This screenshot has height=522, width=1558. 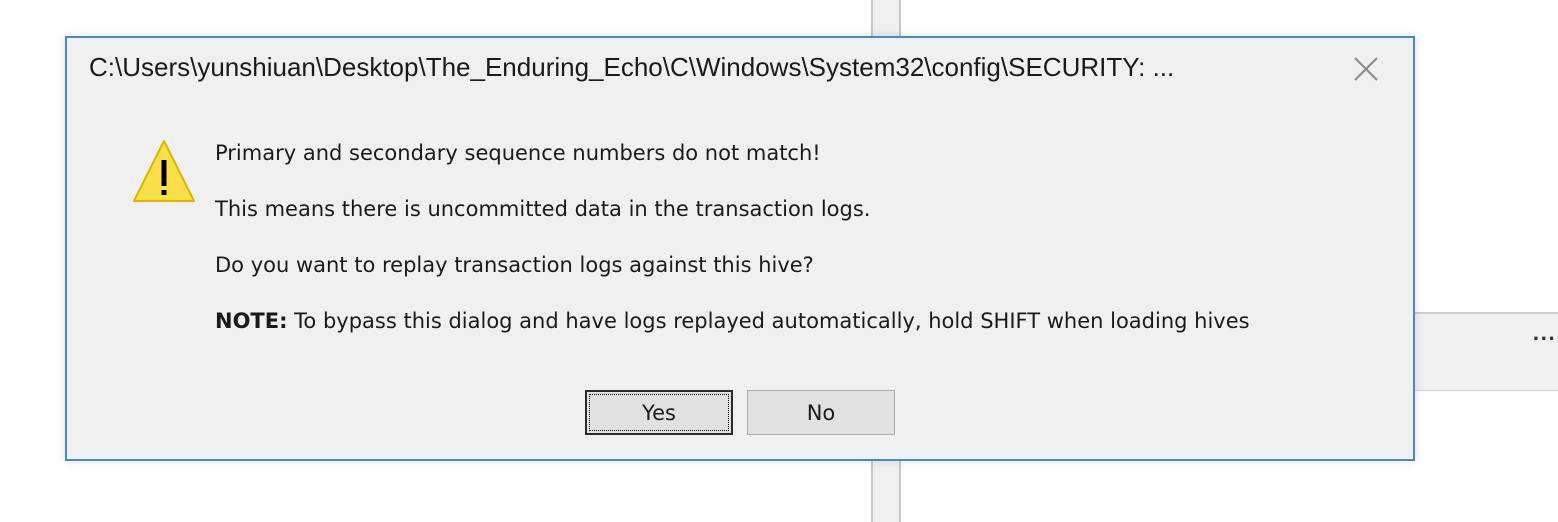 I want to click on warning-icon, so click(x=164, y=171).